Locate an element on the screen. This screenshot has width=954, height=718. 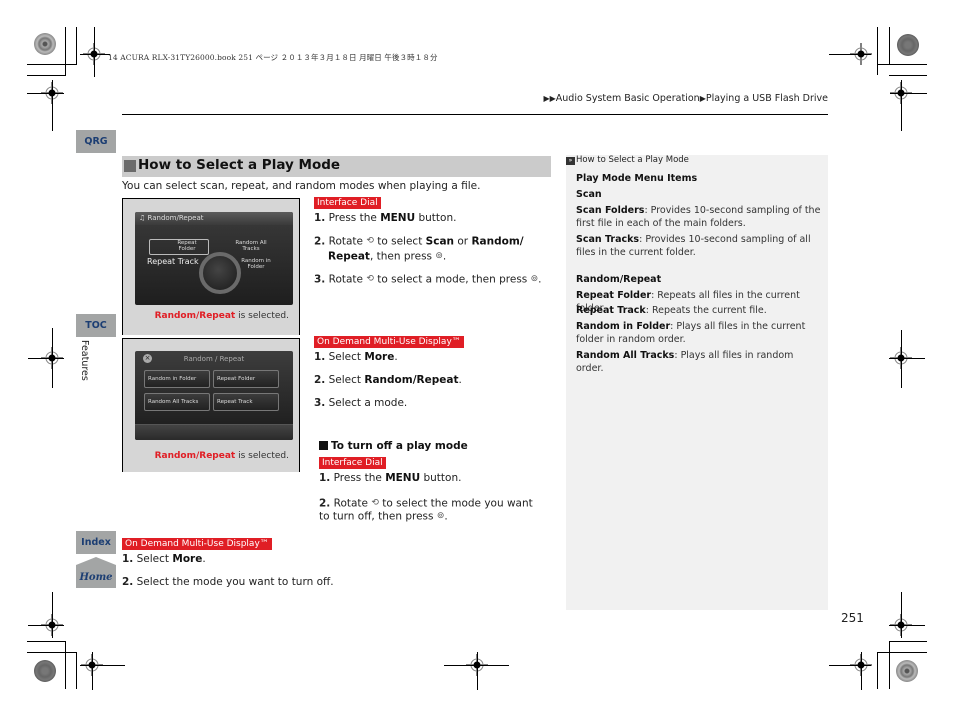
home-tab: Home is located at coordinates (96, 572).